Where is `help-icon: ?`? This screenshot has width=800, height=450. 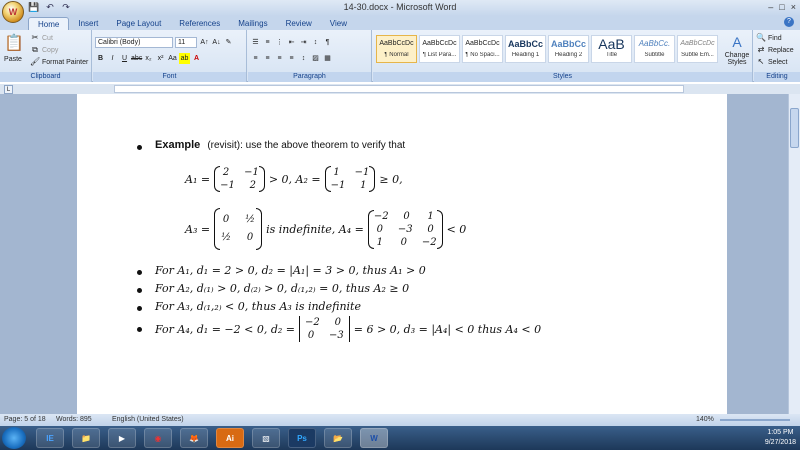 help-icon: ? is located at coordinates (789, 22).